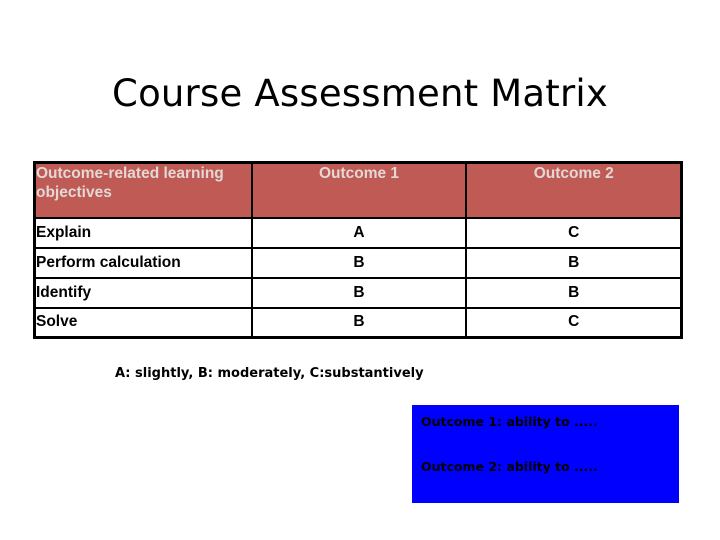  I want to click on table-row: Explain A C, so click(358, 232).